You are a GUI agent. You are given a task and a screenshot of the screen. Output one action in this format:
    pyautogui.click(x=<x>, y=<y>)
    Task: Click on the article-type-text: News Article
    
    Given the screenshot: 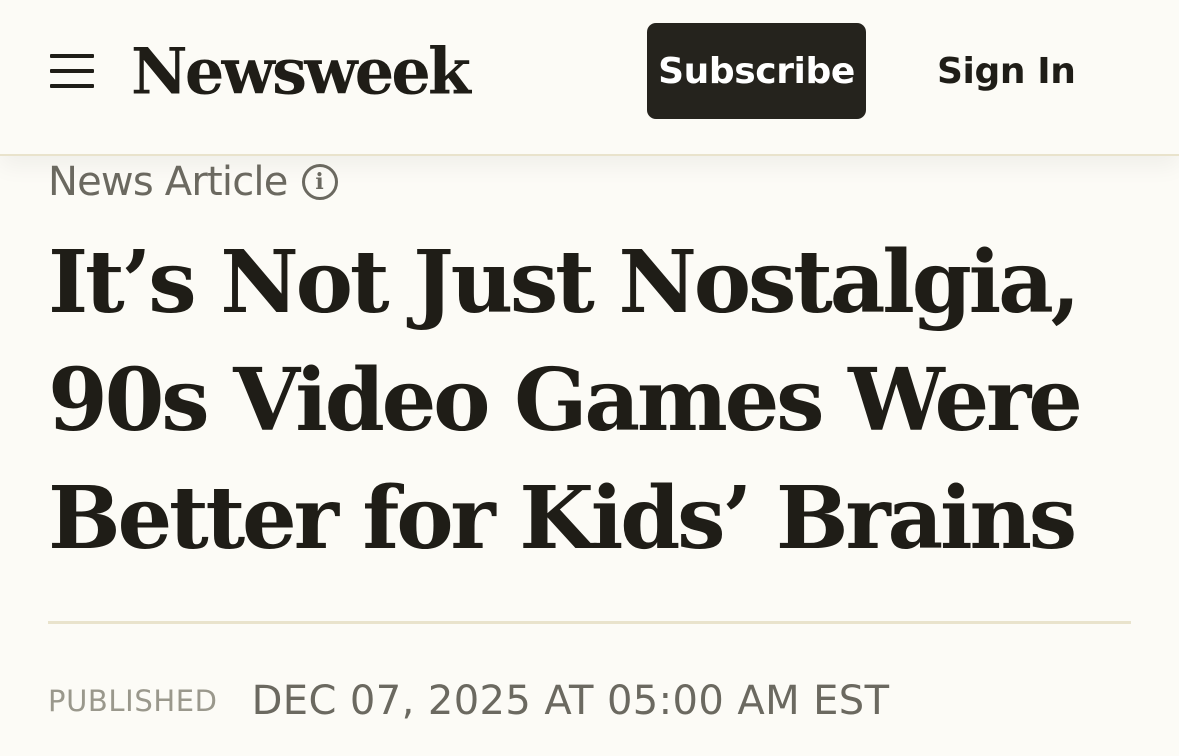 What is the action you would take?
    pyautogui.click(x=168, y=182)
    